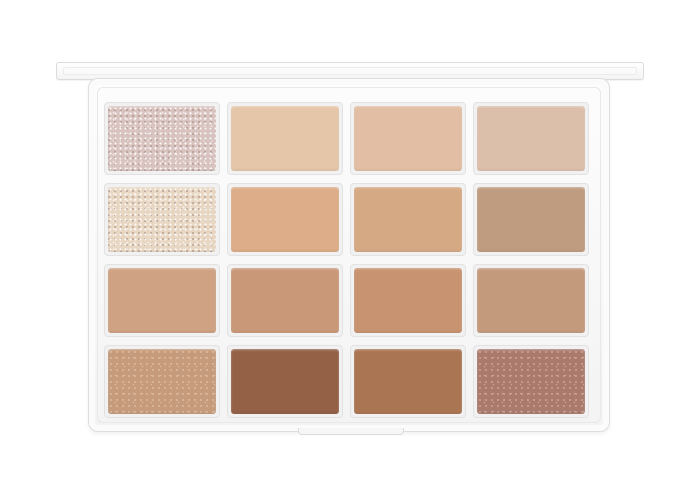 Image resolution: width=700 pixels, height=498 pixels. What do you see at coordinates (350, 71) in the screenshot?
I see `lid-inner-edge` at bounding box center [350, 71].